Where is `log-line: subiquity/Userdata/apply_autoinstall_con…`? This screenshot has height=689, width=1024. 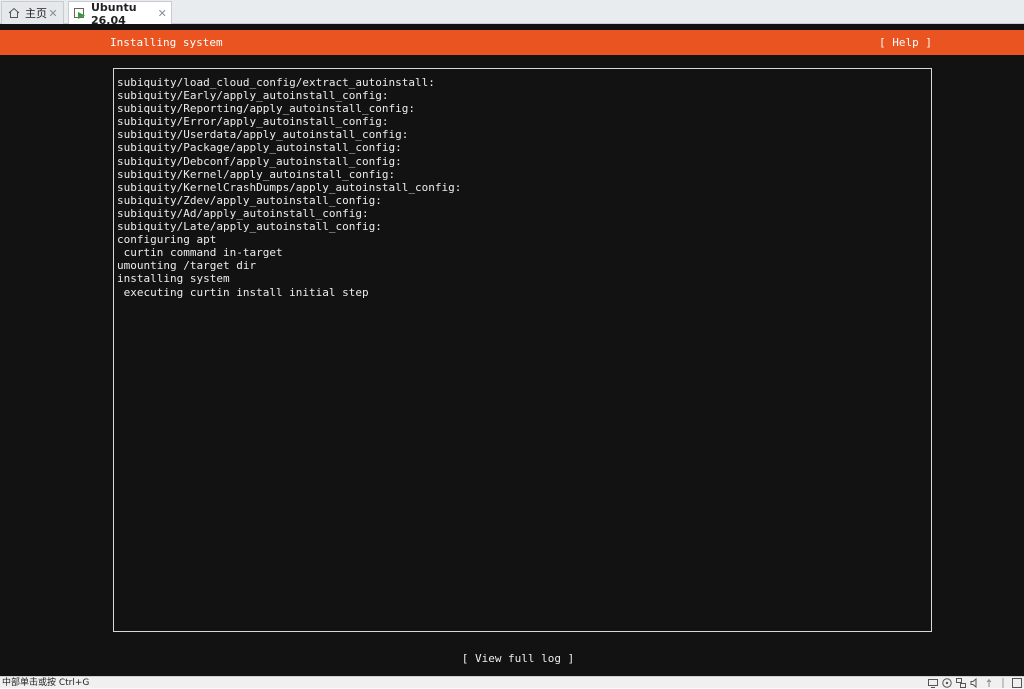
log-line: subiquity/Userdata/apply_autoinstall_con… is located at coordinates (263, 135).